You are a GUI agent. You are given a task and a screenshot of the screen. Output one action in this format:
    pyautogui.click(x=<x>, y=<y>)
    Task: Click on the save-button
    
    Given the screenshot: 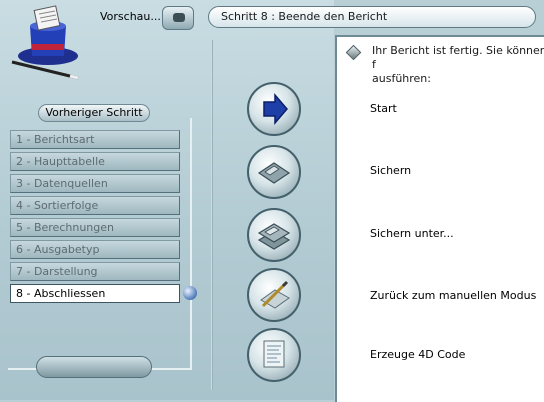 What is the action you would take?
    pyautogui.click(x=274, y=172)
    